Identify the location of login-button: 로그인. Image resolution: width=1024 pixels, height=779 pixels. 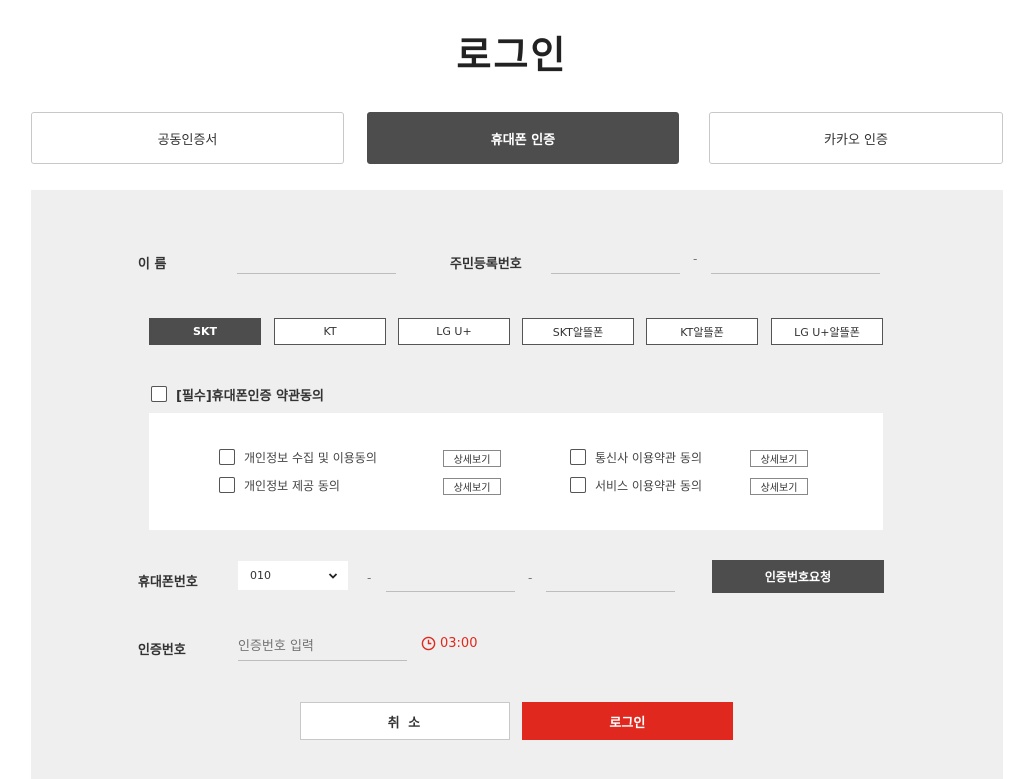
(627, 721).